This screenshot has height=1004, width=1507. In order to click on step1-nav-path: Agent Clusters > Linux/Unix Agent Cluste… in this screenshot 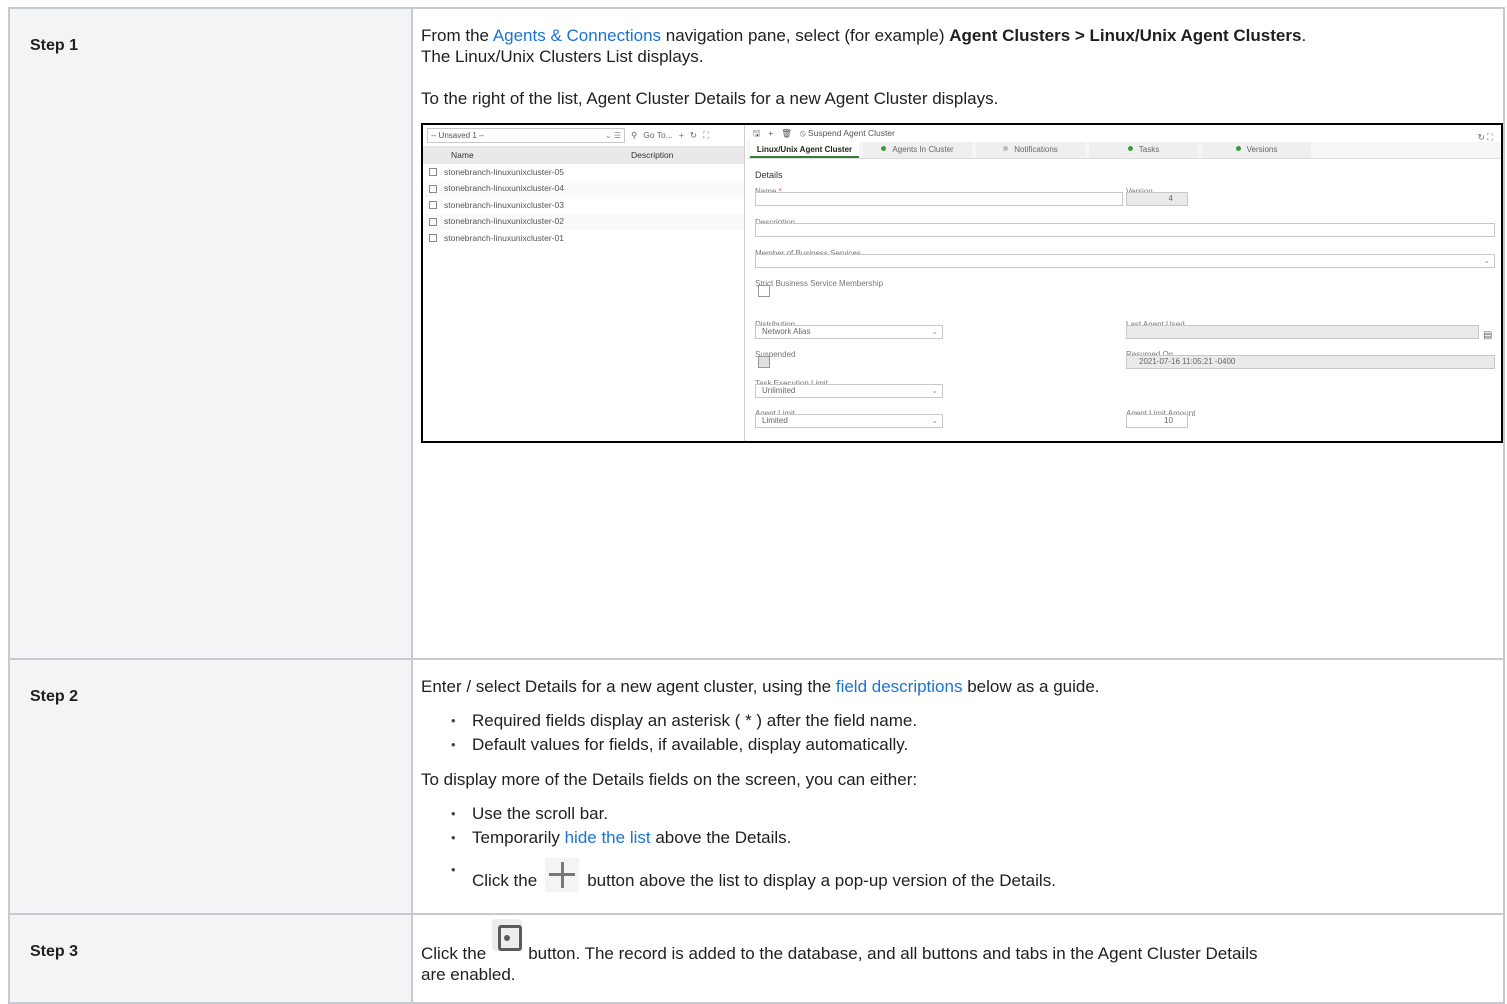, I will do `click(1125, 35)`.